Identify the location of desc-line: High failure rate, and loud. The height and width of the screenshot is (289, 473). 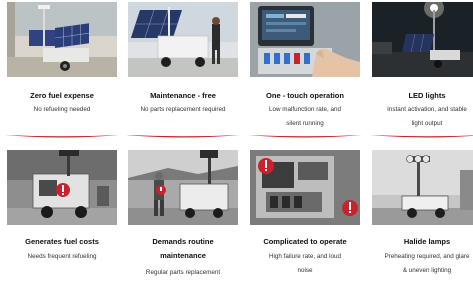
(305, 256).